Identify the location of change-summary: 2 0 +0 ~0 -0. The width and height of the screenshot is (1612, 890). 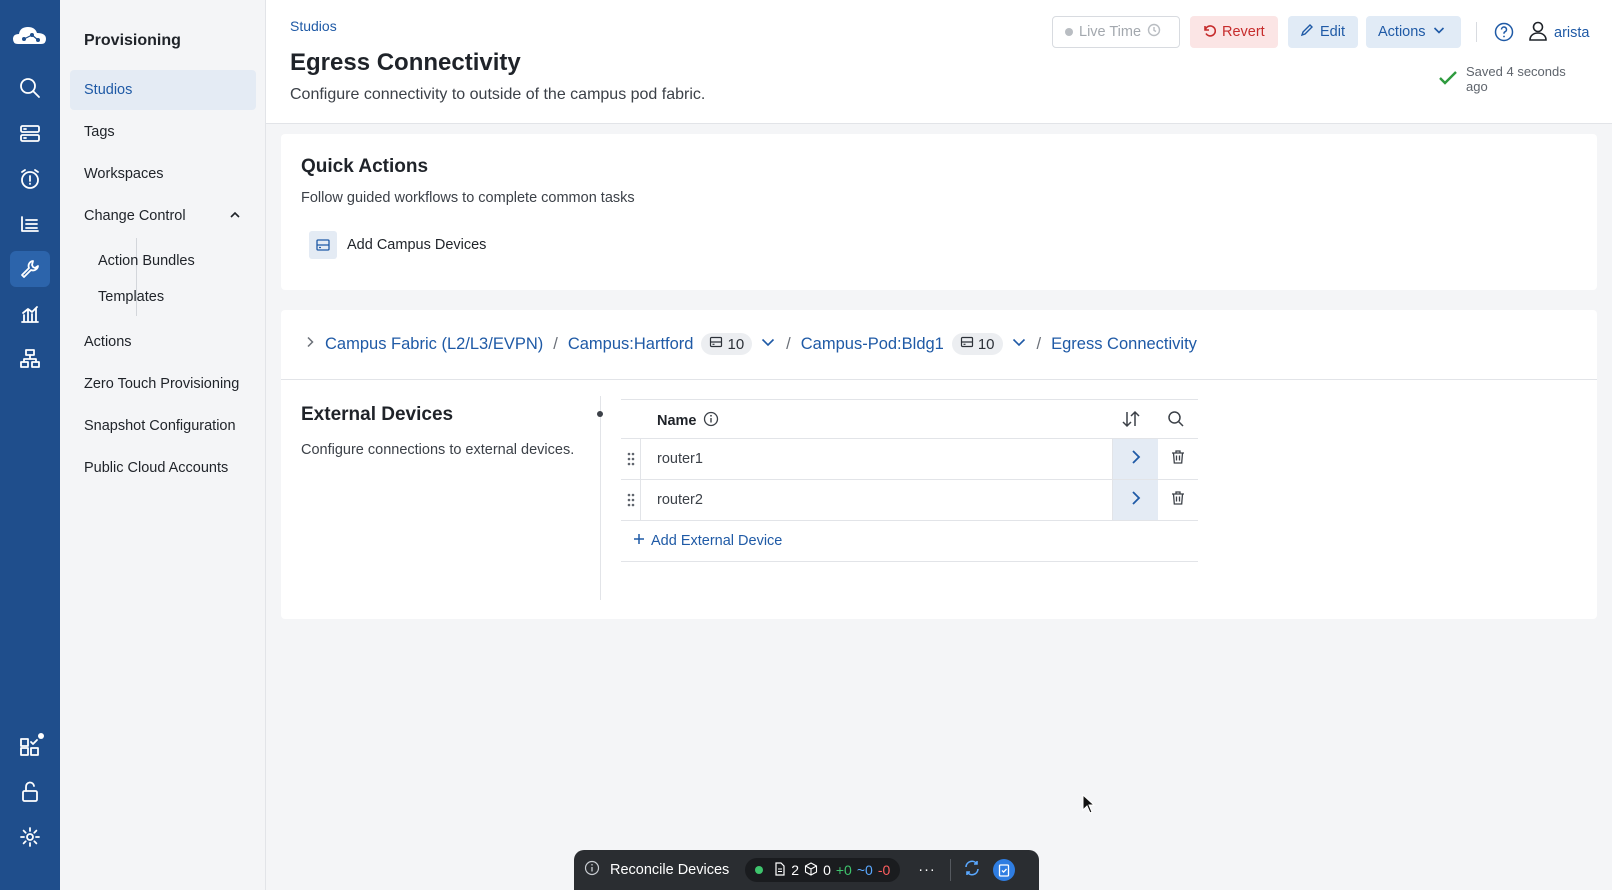
(823, 870).